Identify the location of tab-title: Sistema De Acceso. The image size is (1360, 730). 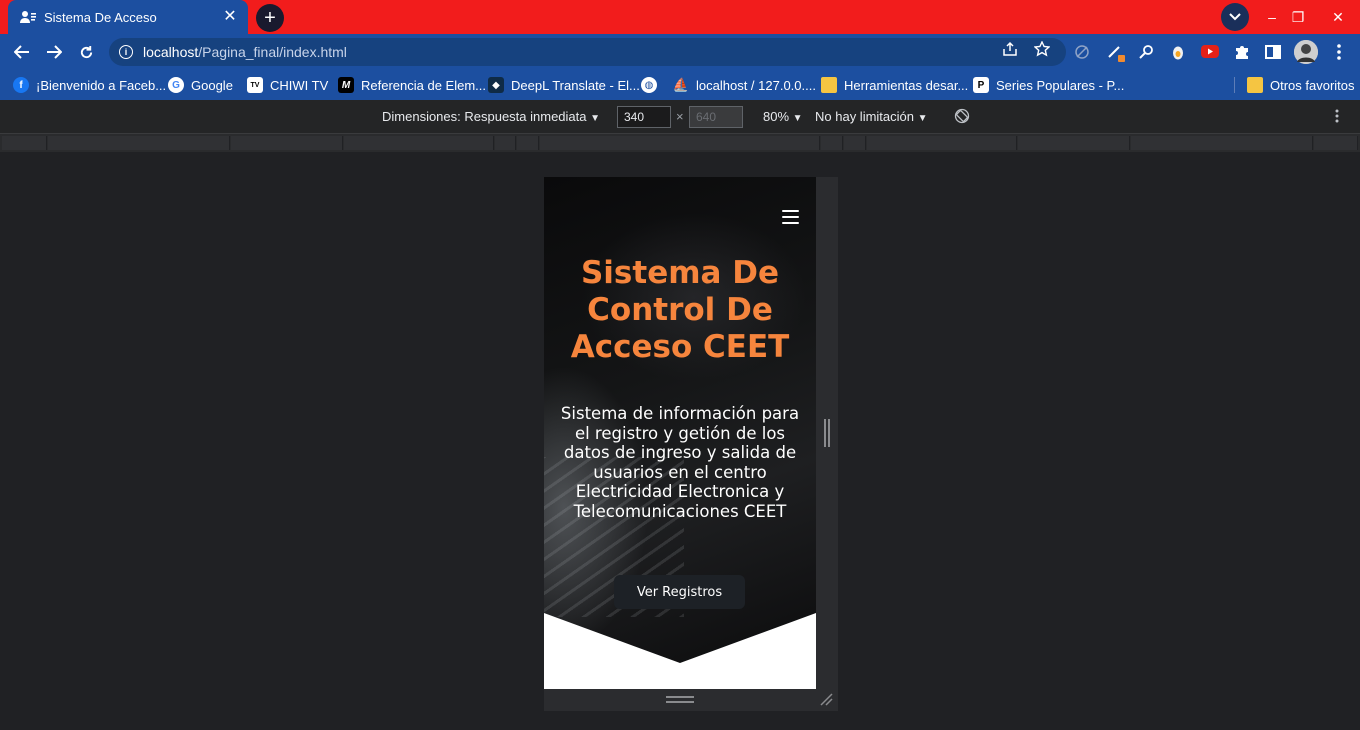
(100, 17).